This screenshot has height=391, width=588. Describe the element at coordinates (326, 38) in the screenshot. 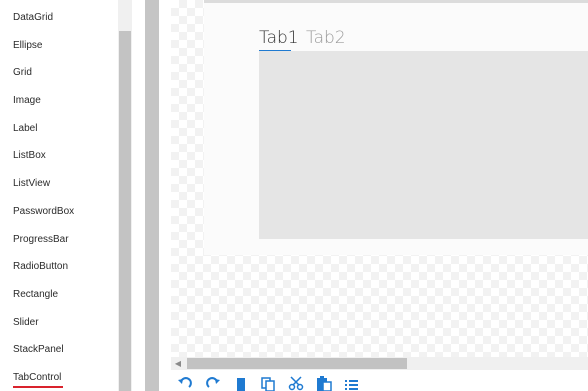

I see `tab-tab2: Tab2` at that location.